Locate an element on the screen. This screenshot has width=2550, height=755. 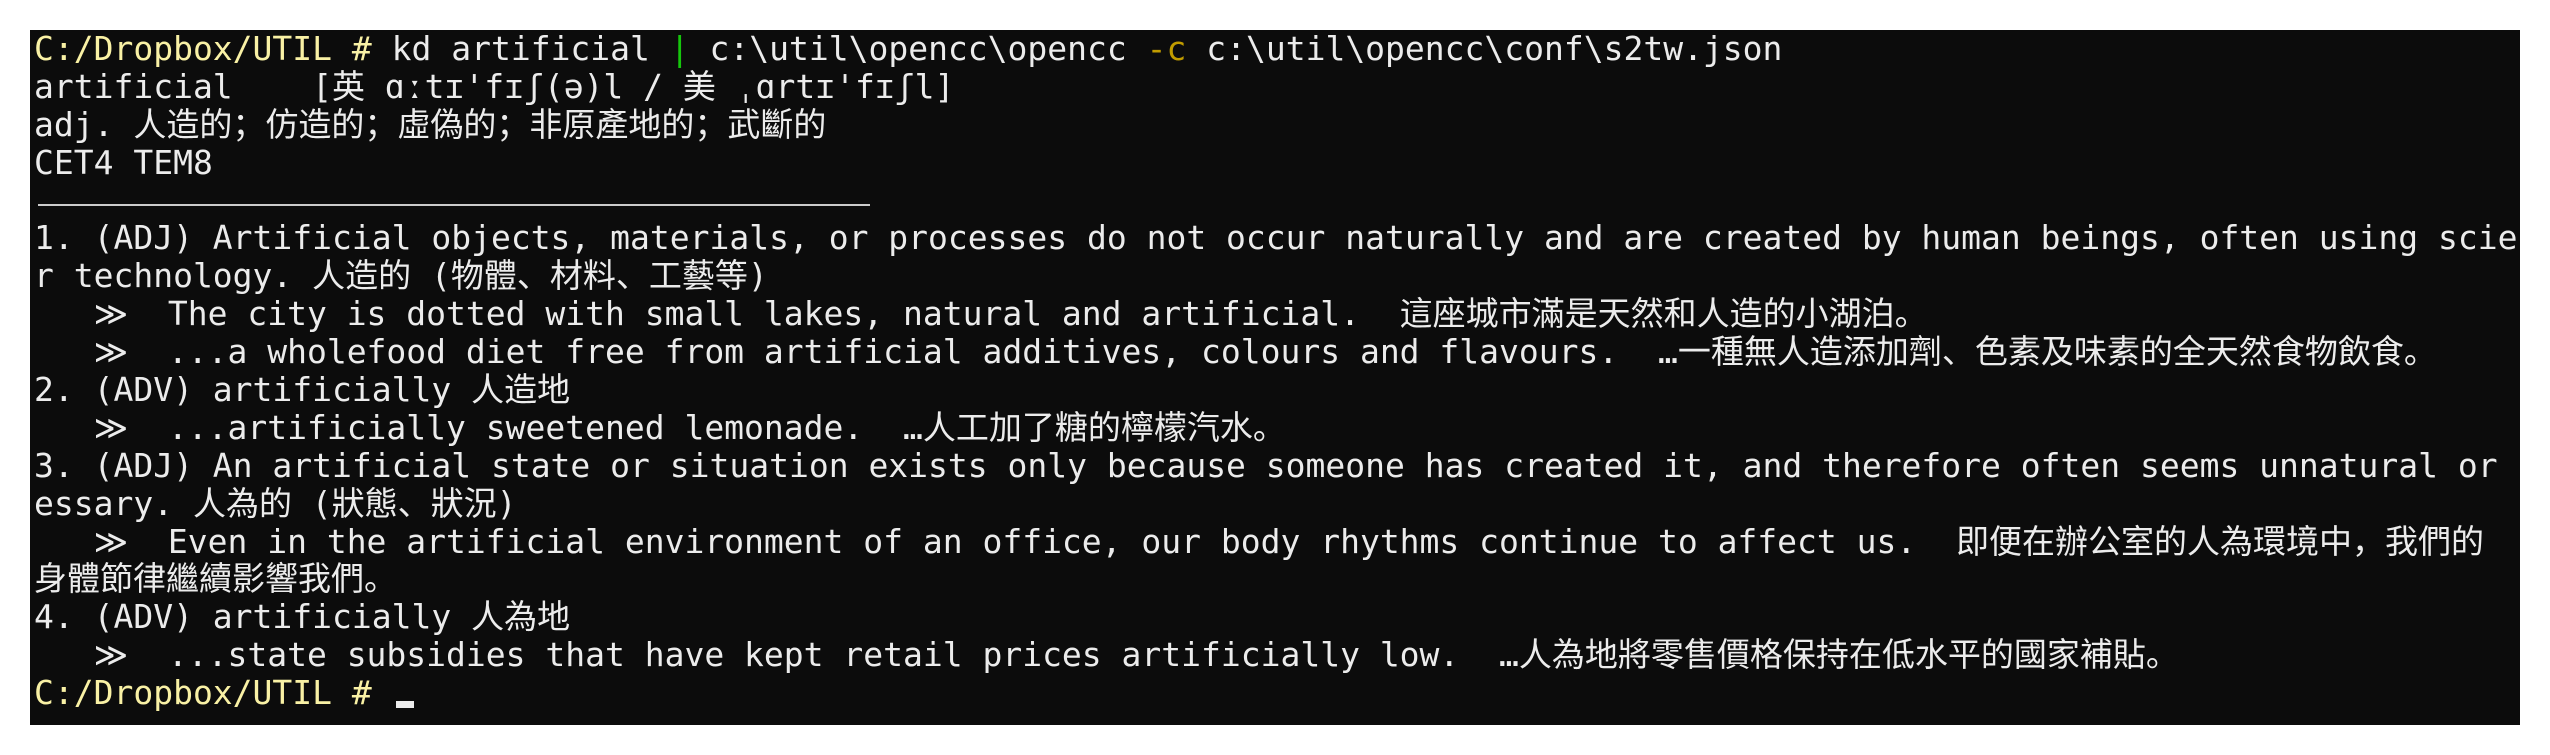
separator-rule is located at coordinates (454, 204).